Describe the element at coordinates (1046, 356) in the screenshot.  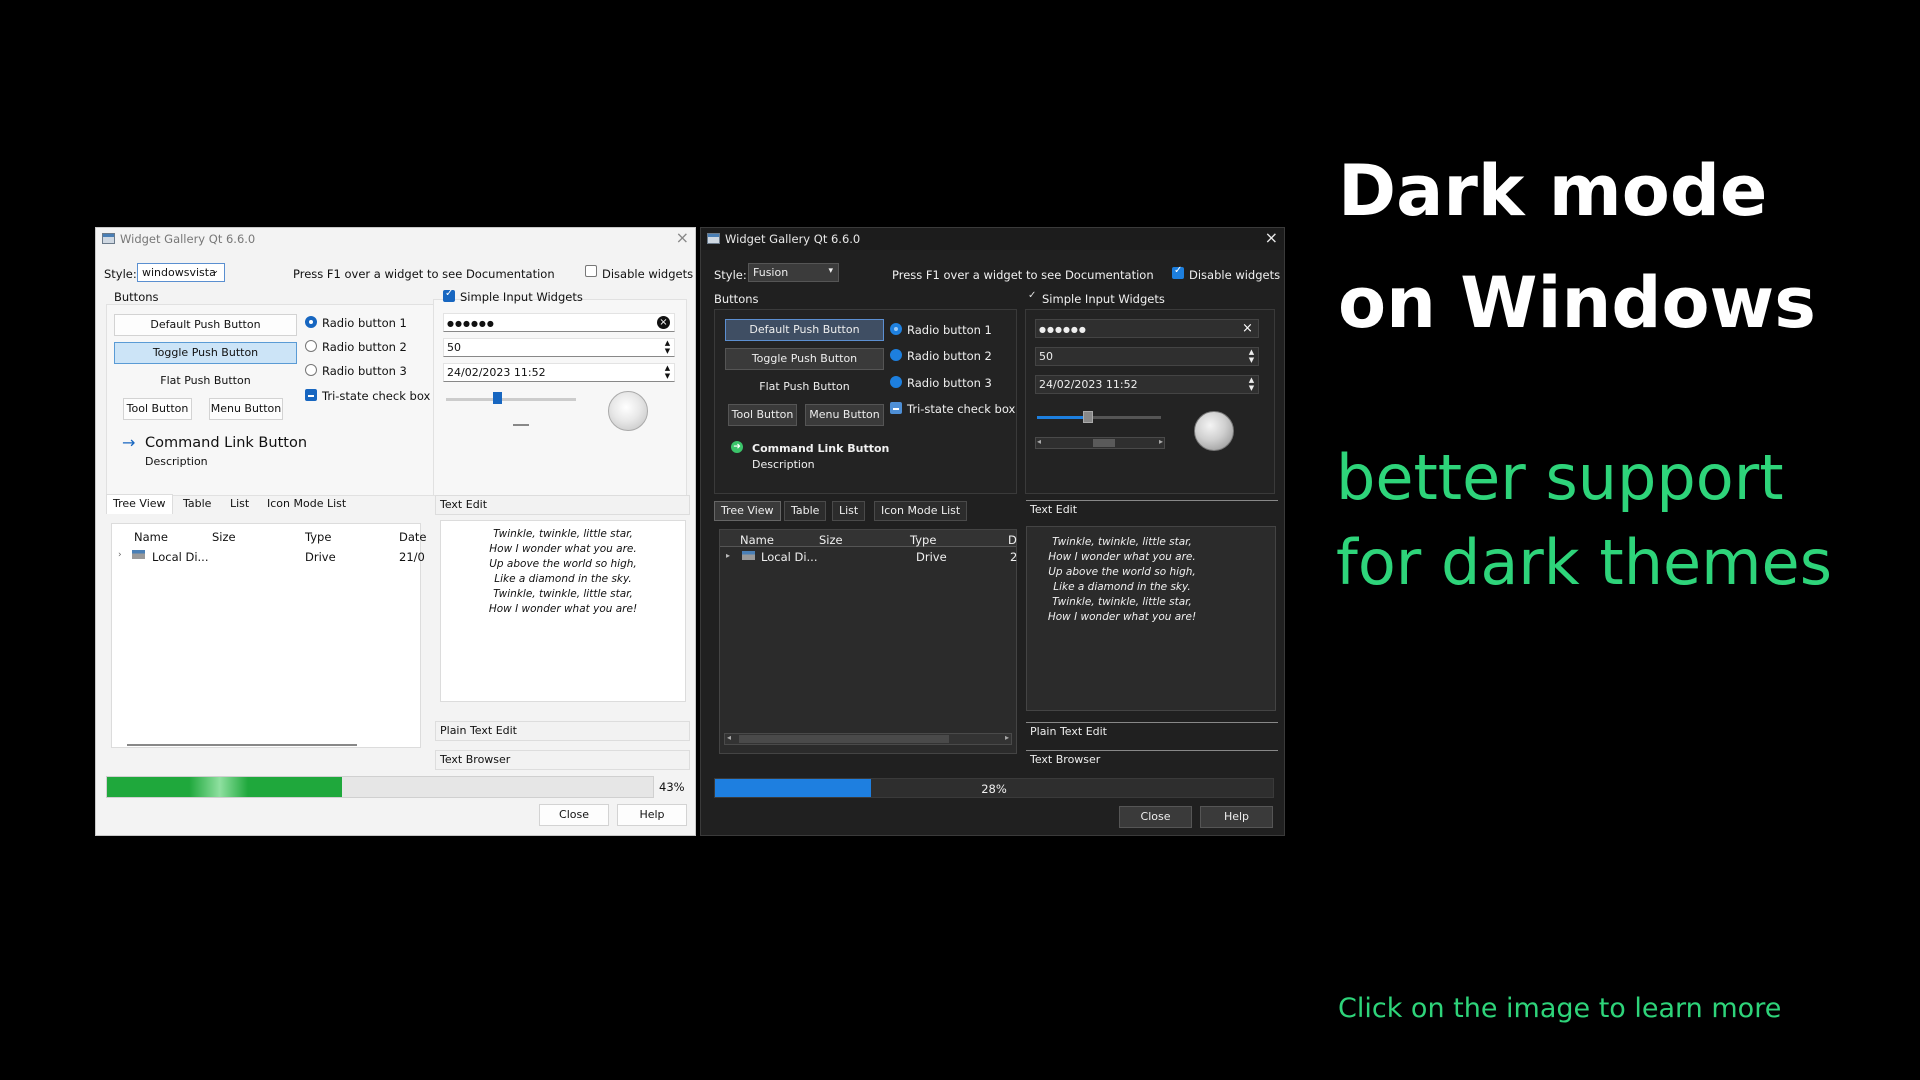
I see `spin-value: 50` at that location.